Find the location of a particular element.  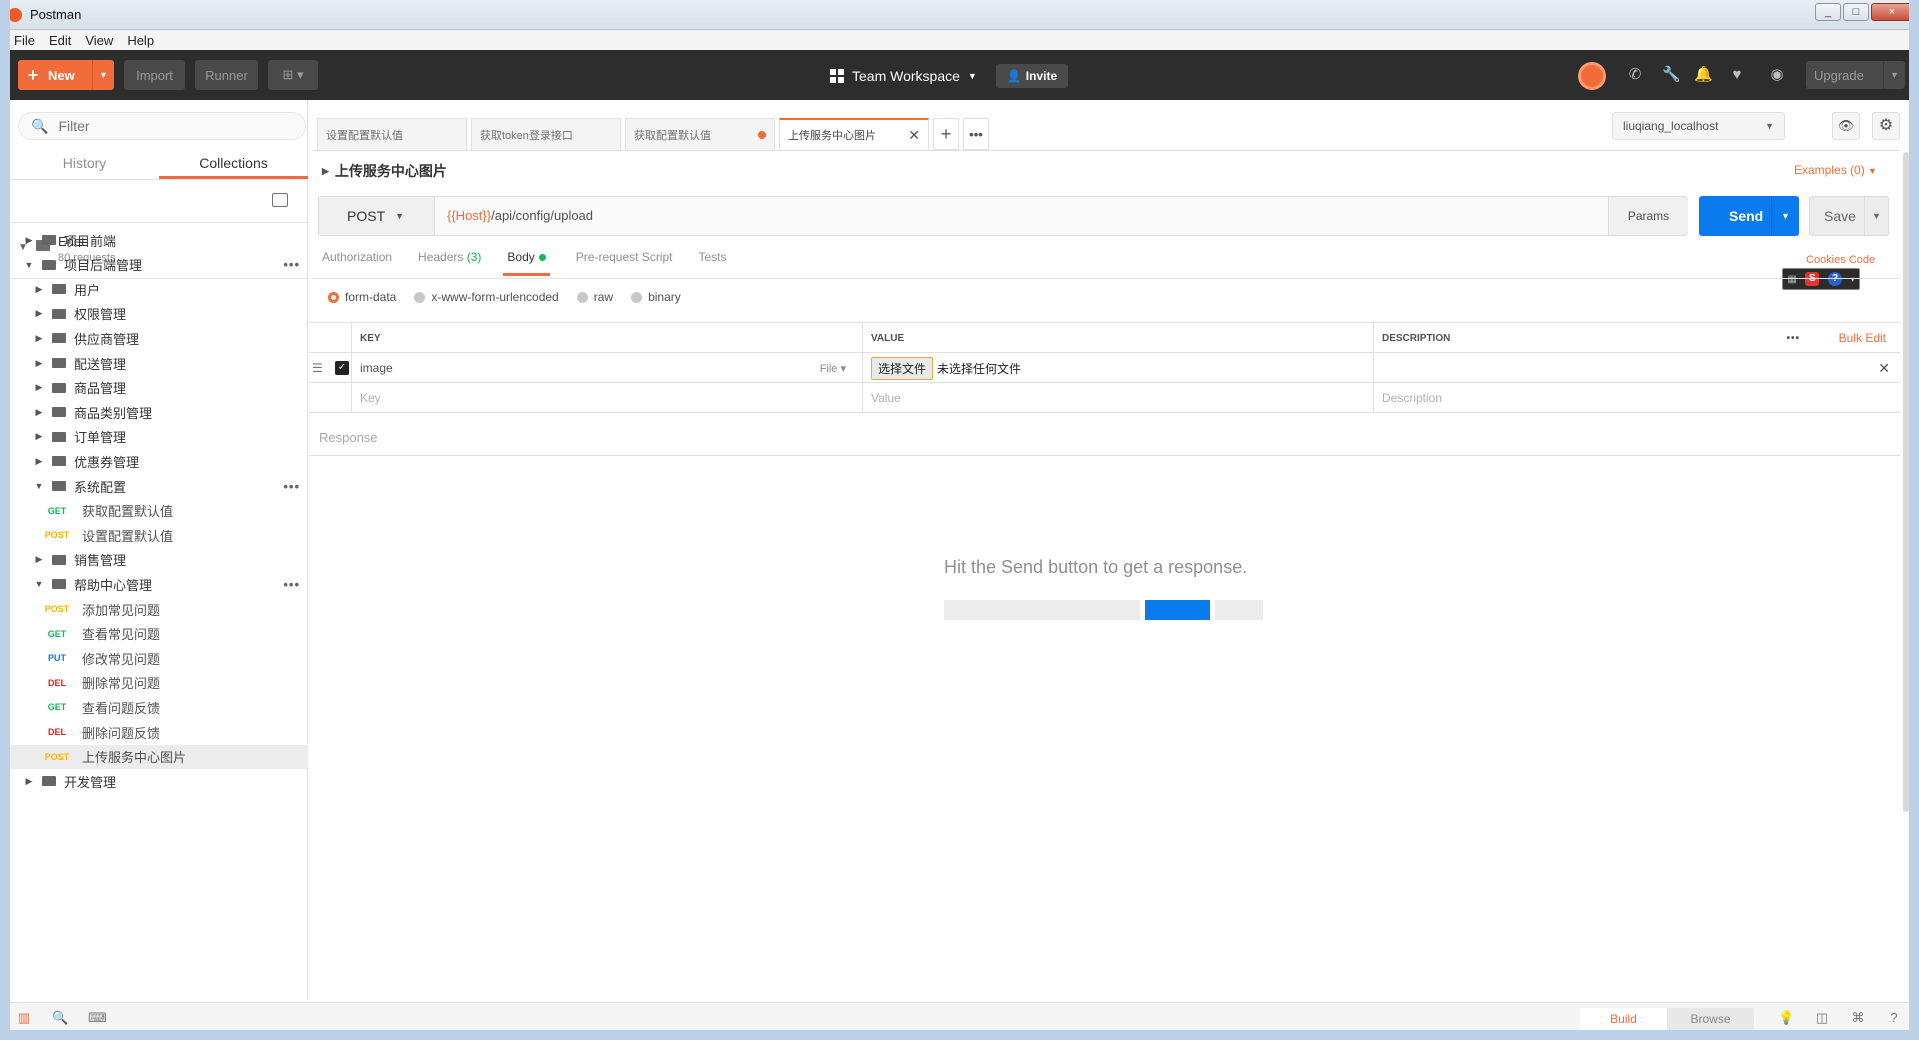

request-tab-active: 上传服务中心图片 ✕ is located at coordinates (854, 134).